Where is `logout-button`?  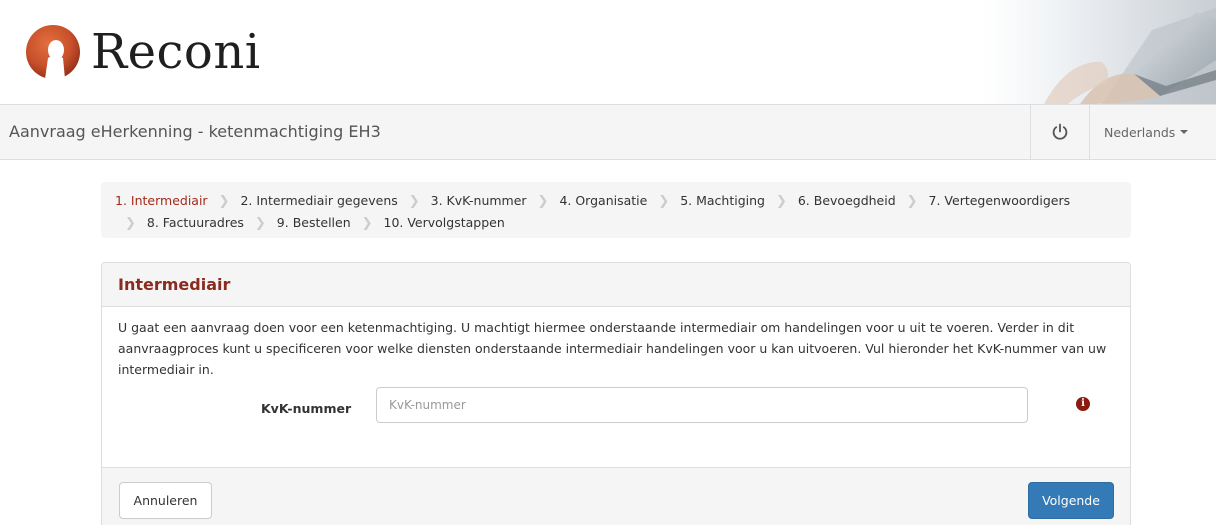
logout-button is located at coordinates (1060, 132).